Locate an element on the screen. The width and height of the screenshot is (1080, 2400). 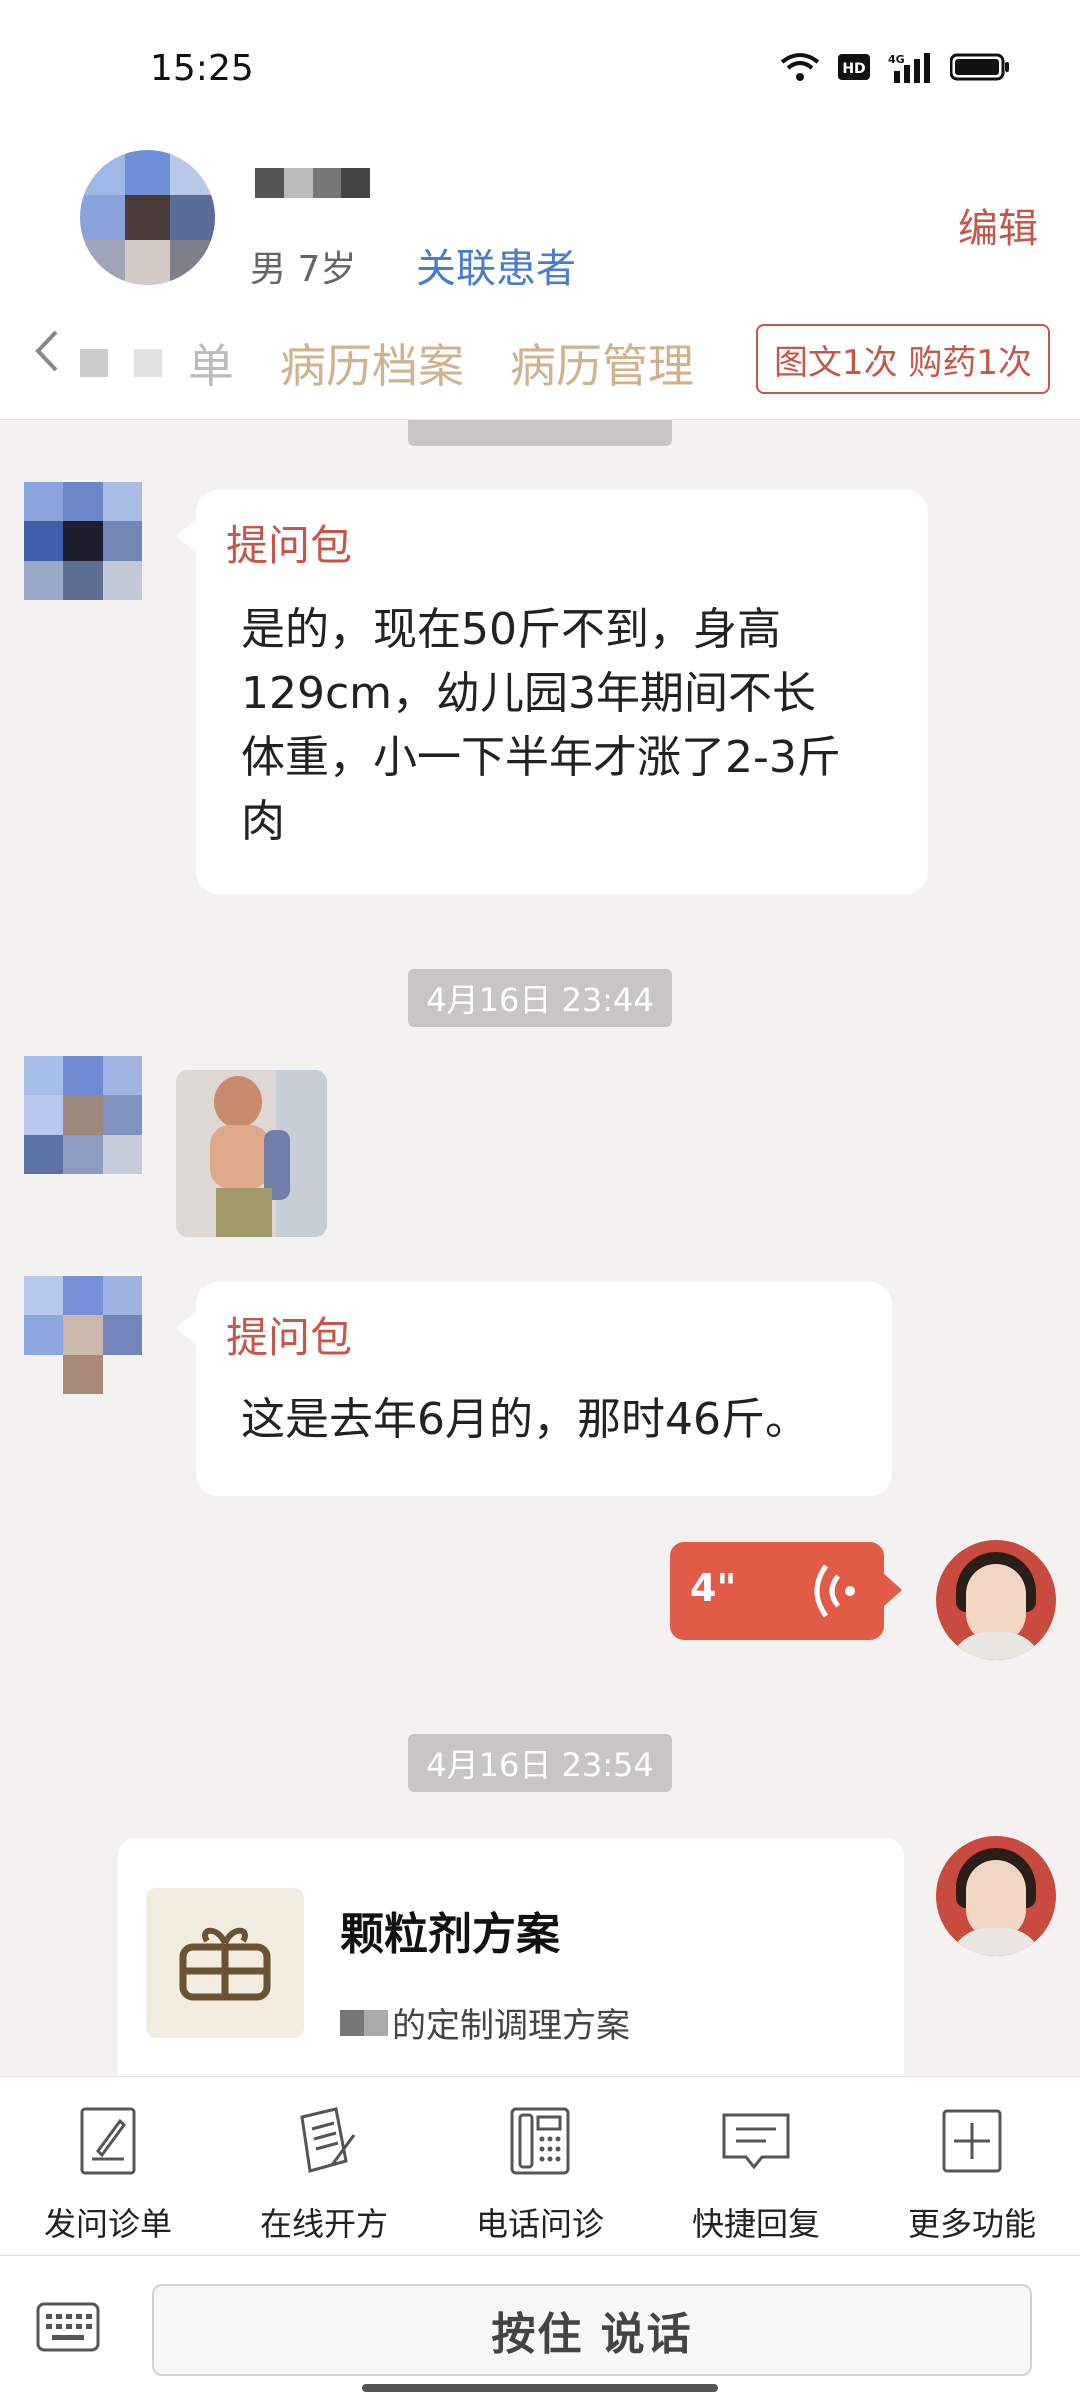
prescription-card: 颗粒剂方案 的定制调理方案 is located at coordinates (511, 1958).